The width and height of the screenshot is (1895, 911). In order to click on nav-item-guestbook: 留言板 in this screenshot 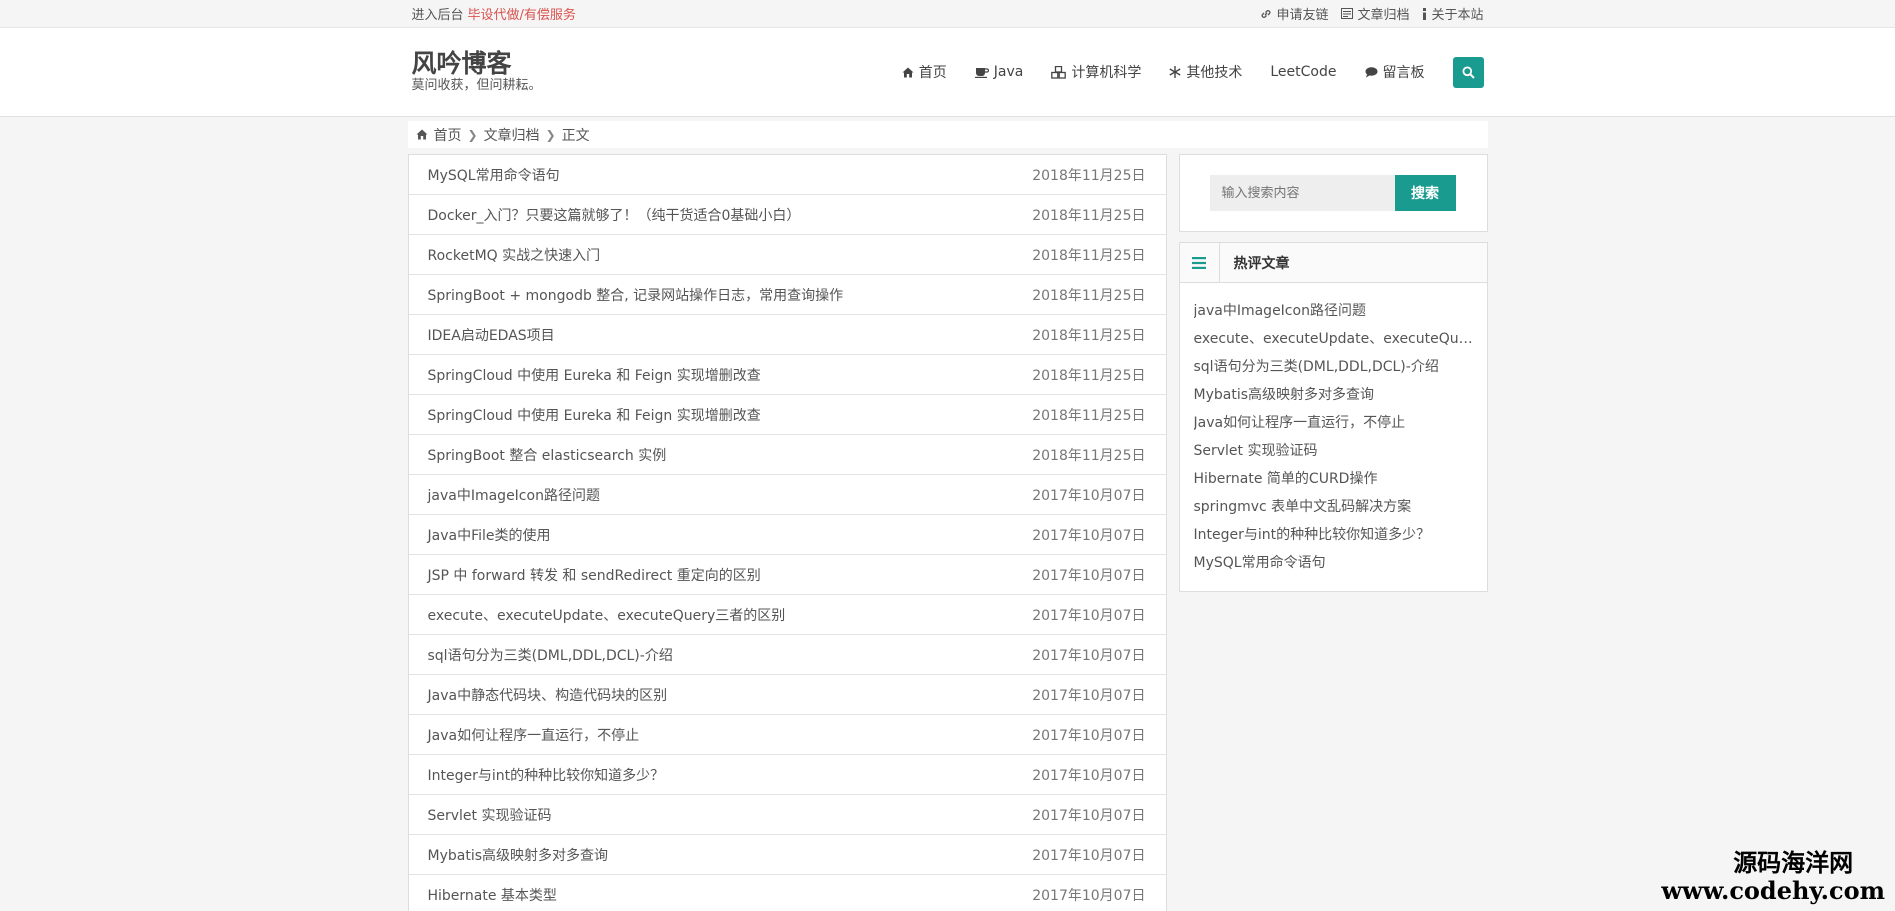, I will do `click(1395, 72)`.